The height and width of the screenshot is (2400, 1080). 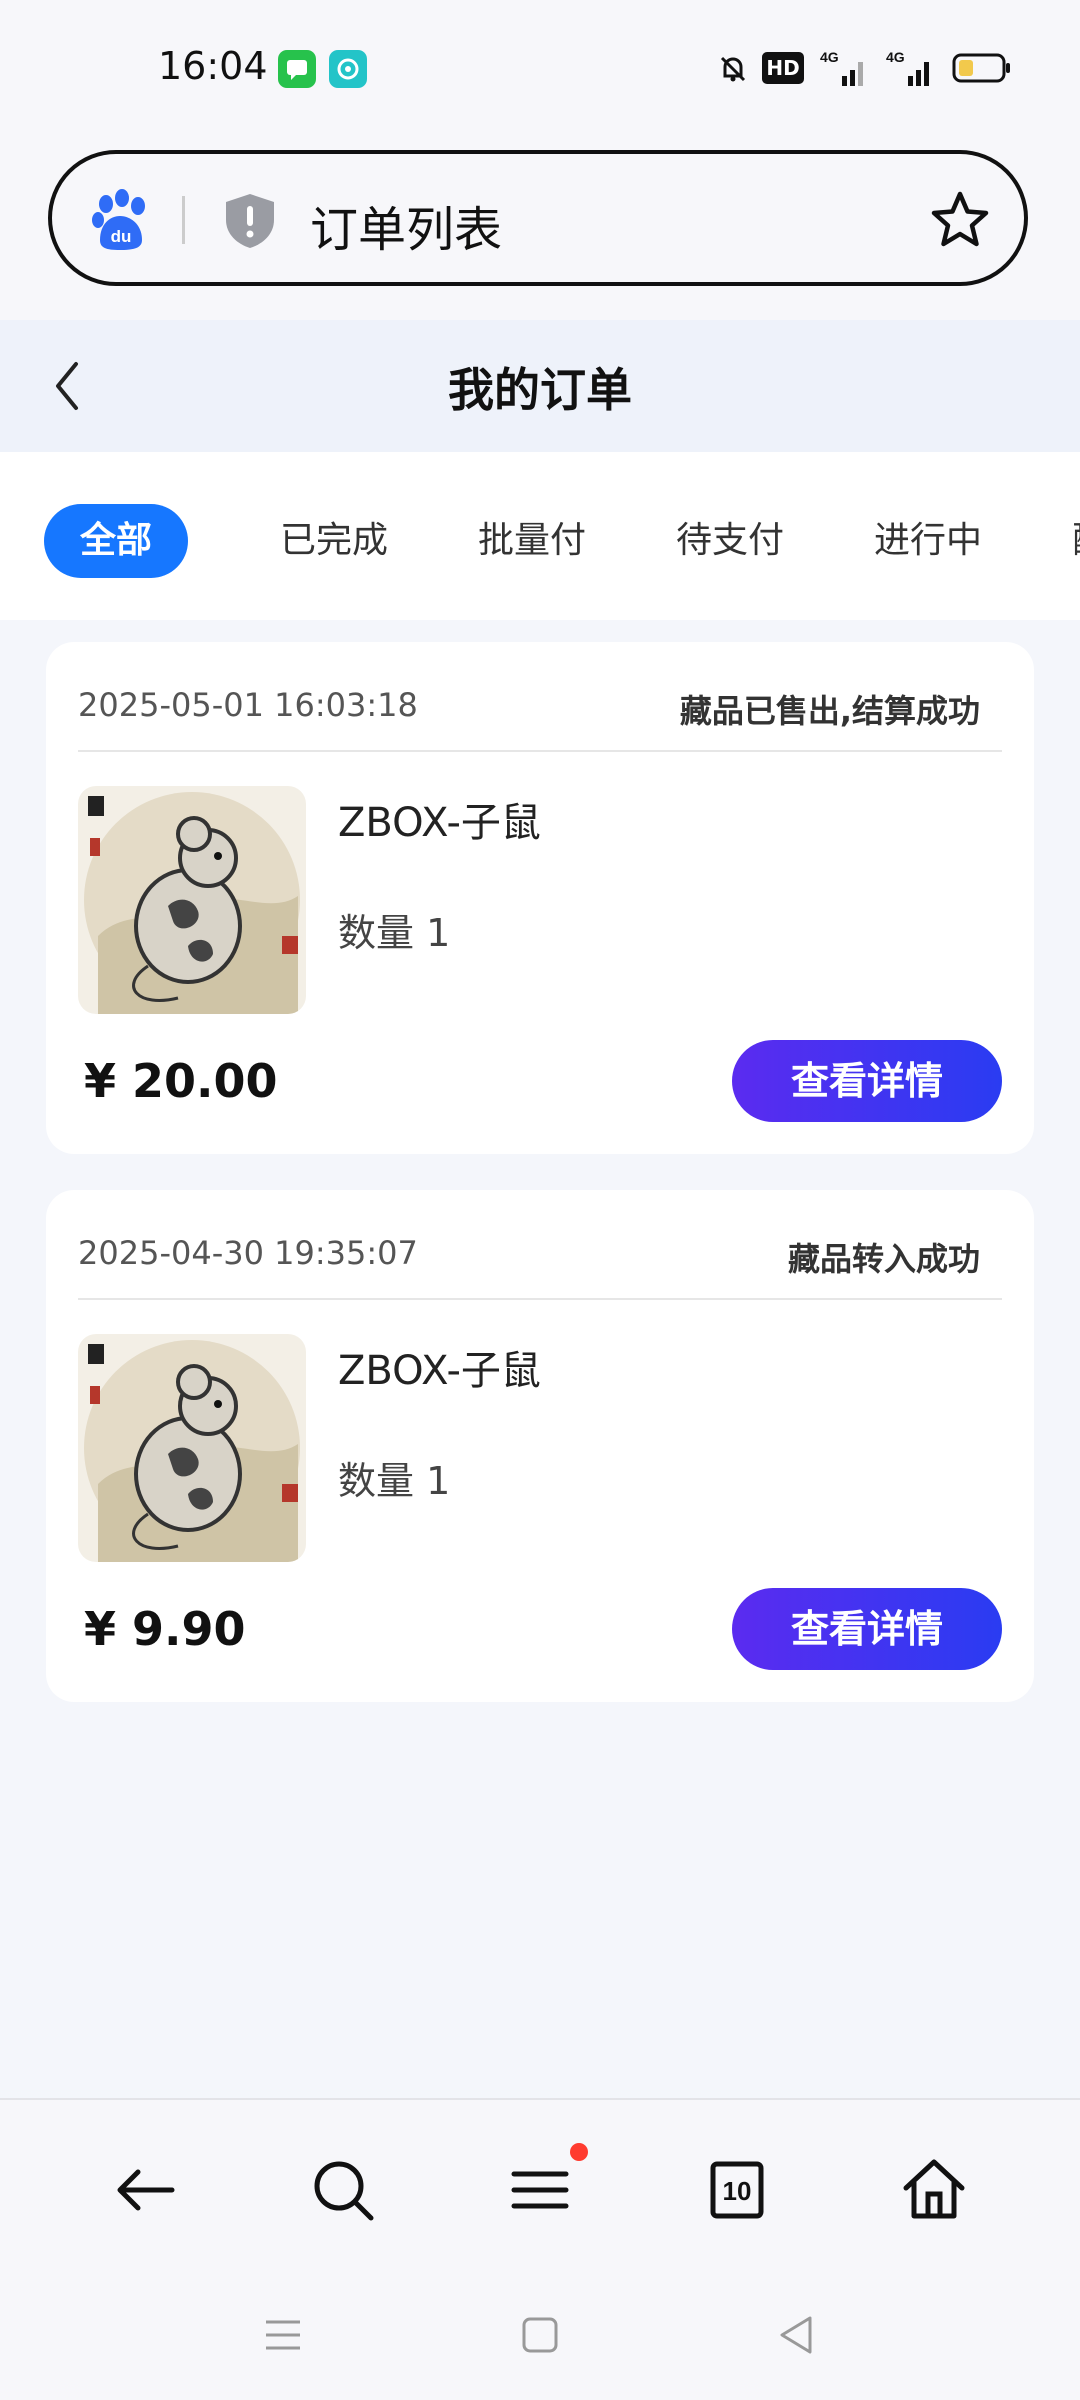 What do you see at coordinates (532, 541) in the screenshot?
I see `tab-batch-pay: 批量付` at bounding box center [532, 541].